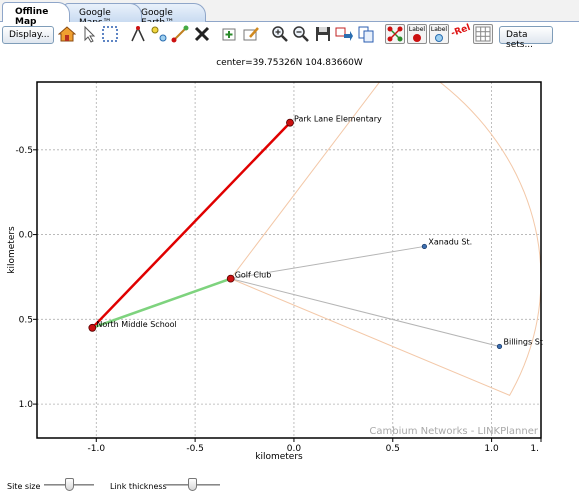  I want to click on edit-note-icon, so click(251, 34).